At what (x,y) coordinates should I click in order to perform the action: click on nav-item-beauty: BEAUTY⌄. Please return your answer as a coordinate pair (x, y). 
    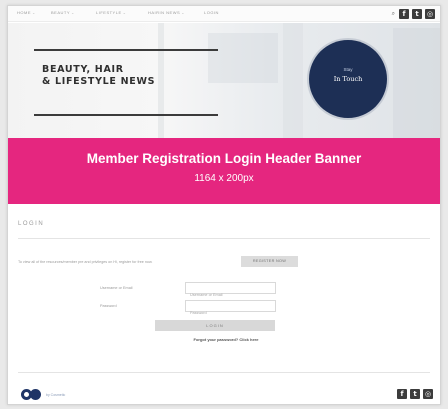
    Looking at the image, I should click on (63, 12).